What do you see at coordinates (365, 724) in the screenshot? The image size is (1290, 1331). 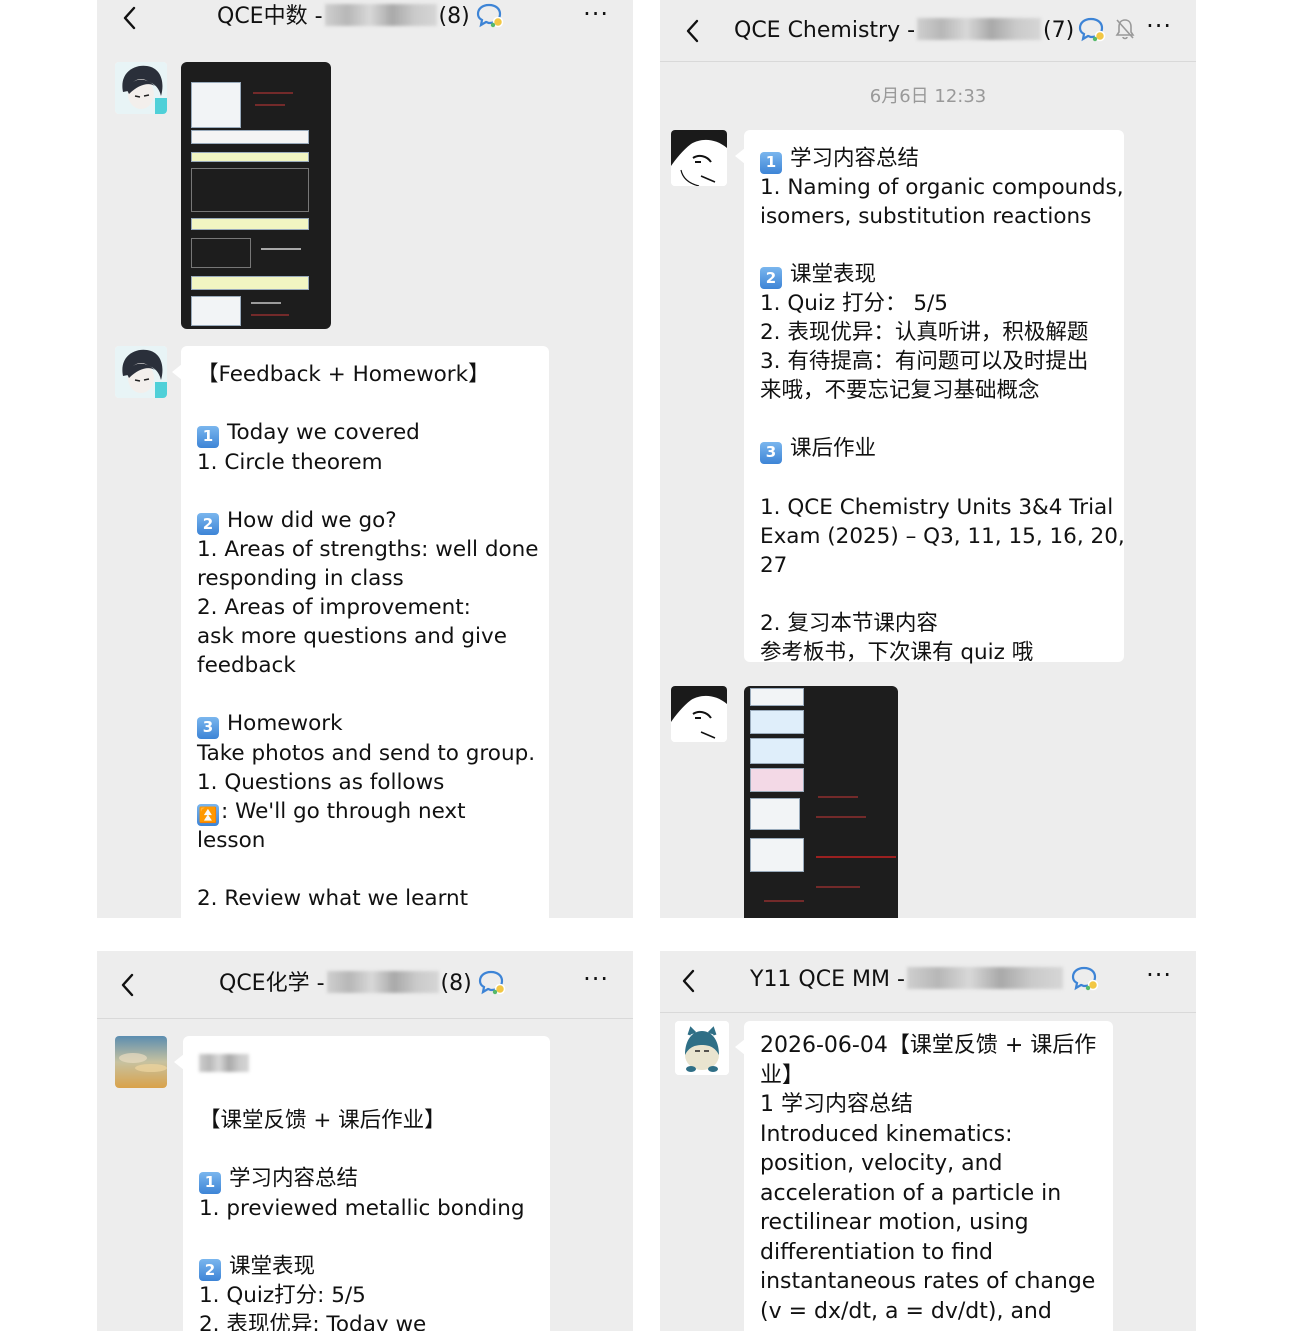 I see `message-line: 3 Homework` at bounding box center [365, 724].